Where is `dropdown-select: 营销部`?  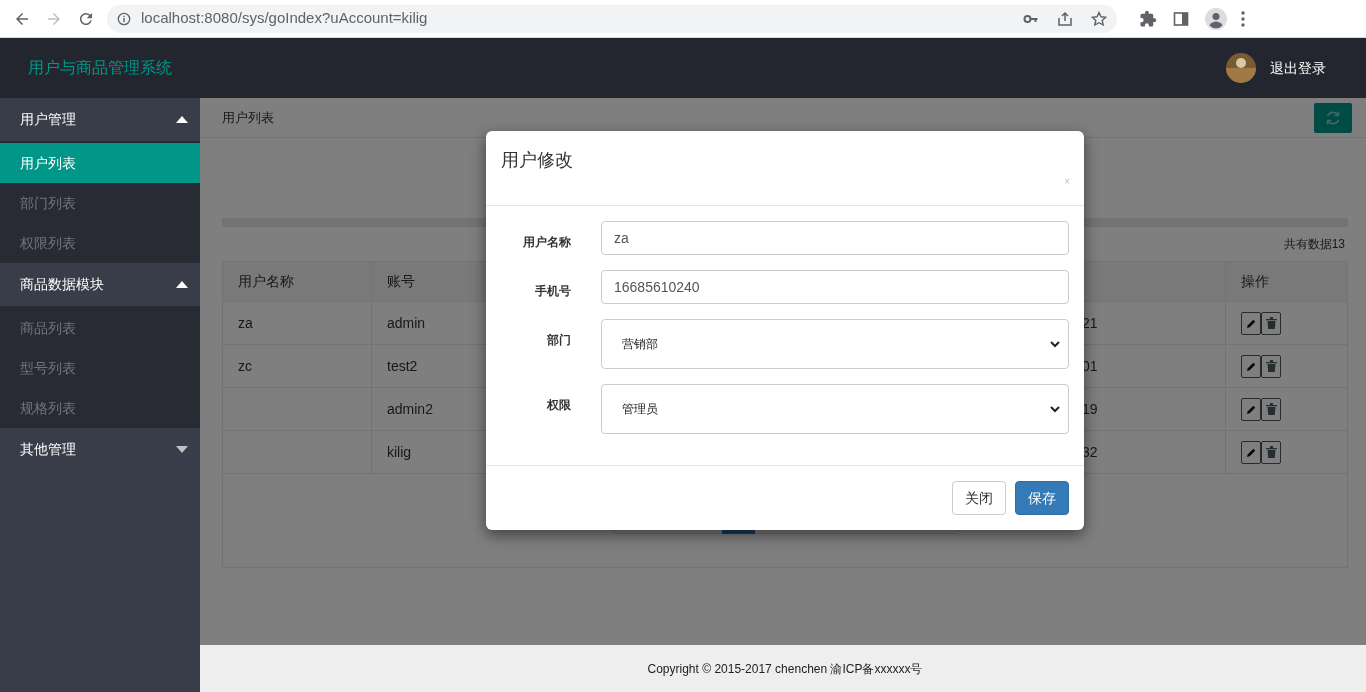
dropdown-select: 营销部 is located at coordinates (835, 344).